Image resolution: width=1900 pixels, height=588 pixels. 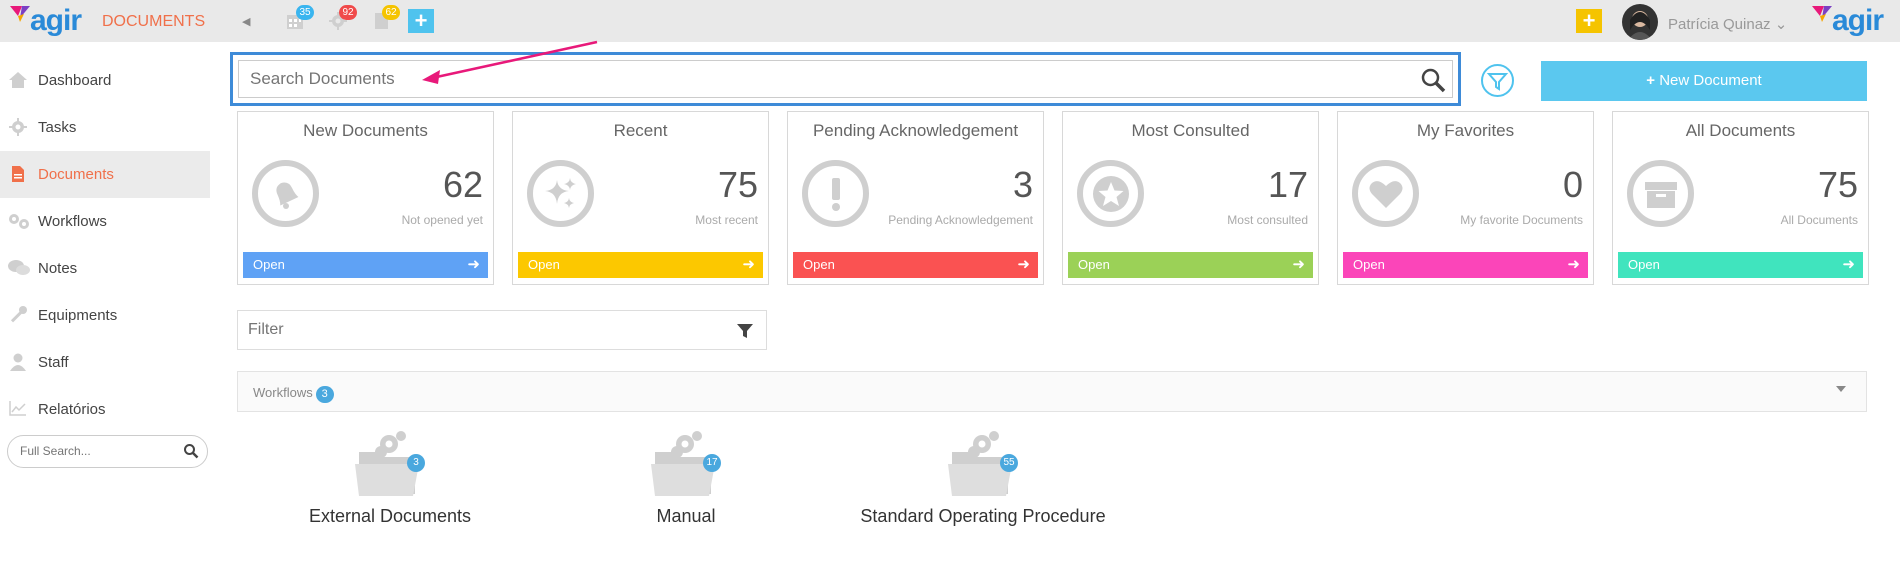 What do you see at coordinates (365, 198) in the screenshot?
I see `card-new-documents: New Documents 62 Not opened yet Open ➜` at bounding box center [365, 198].